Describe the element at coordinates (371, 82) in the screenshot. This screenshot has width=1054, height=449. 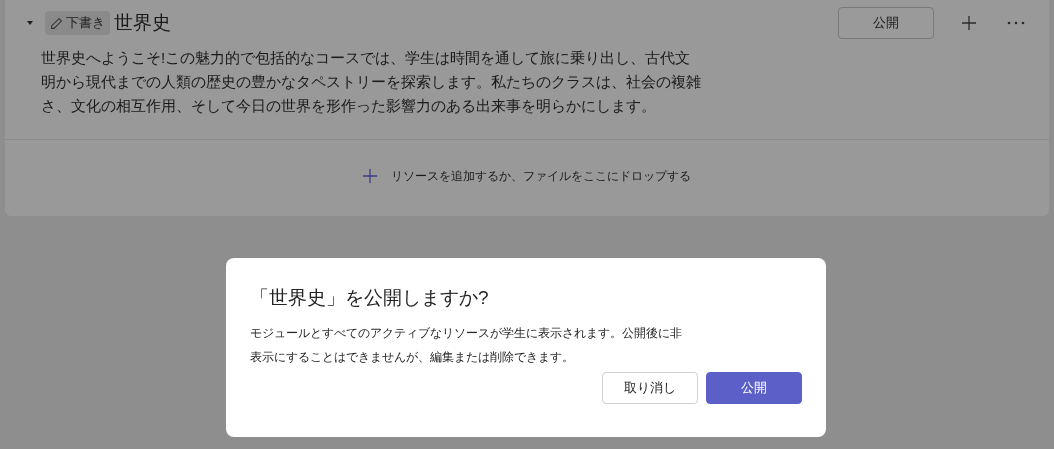
I see `module-description: 世界史へようこそ!この魅力的で包括的なコースでは、学生は時間を通して旅に乗り出し、古代文明から現代までの人類の歴史の豊かなタペストリーを探索します。私たちのクラスは、社会の複雑さ、文化の相互作用、そして今日の世界を形作った影響力のある出来事を明らかにします。` at that location.